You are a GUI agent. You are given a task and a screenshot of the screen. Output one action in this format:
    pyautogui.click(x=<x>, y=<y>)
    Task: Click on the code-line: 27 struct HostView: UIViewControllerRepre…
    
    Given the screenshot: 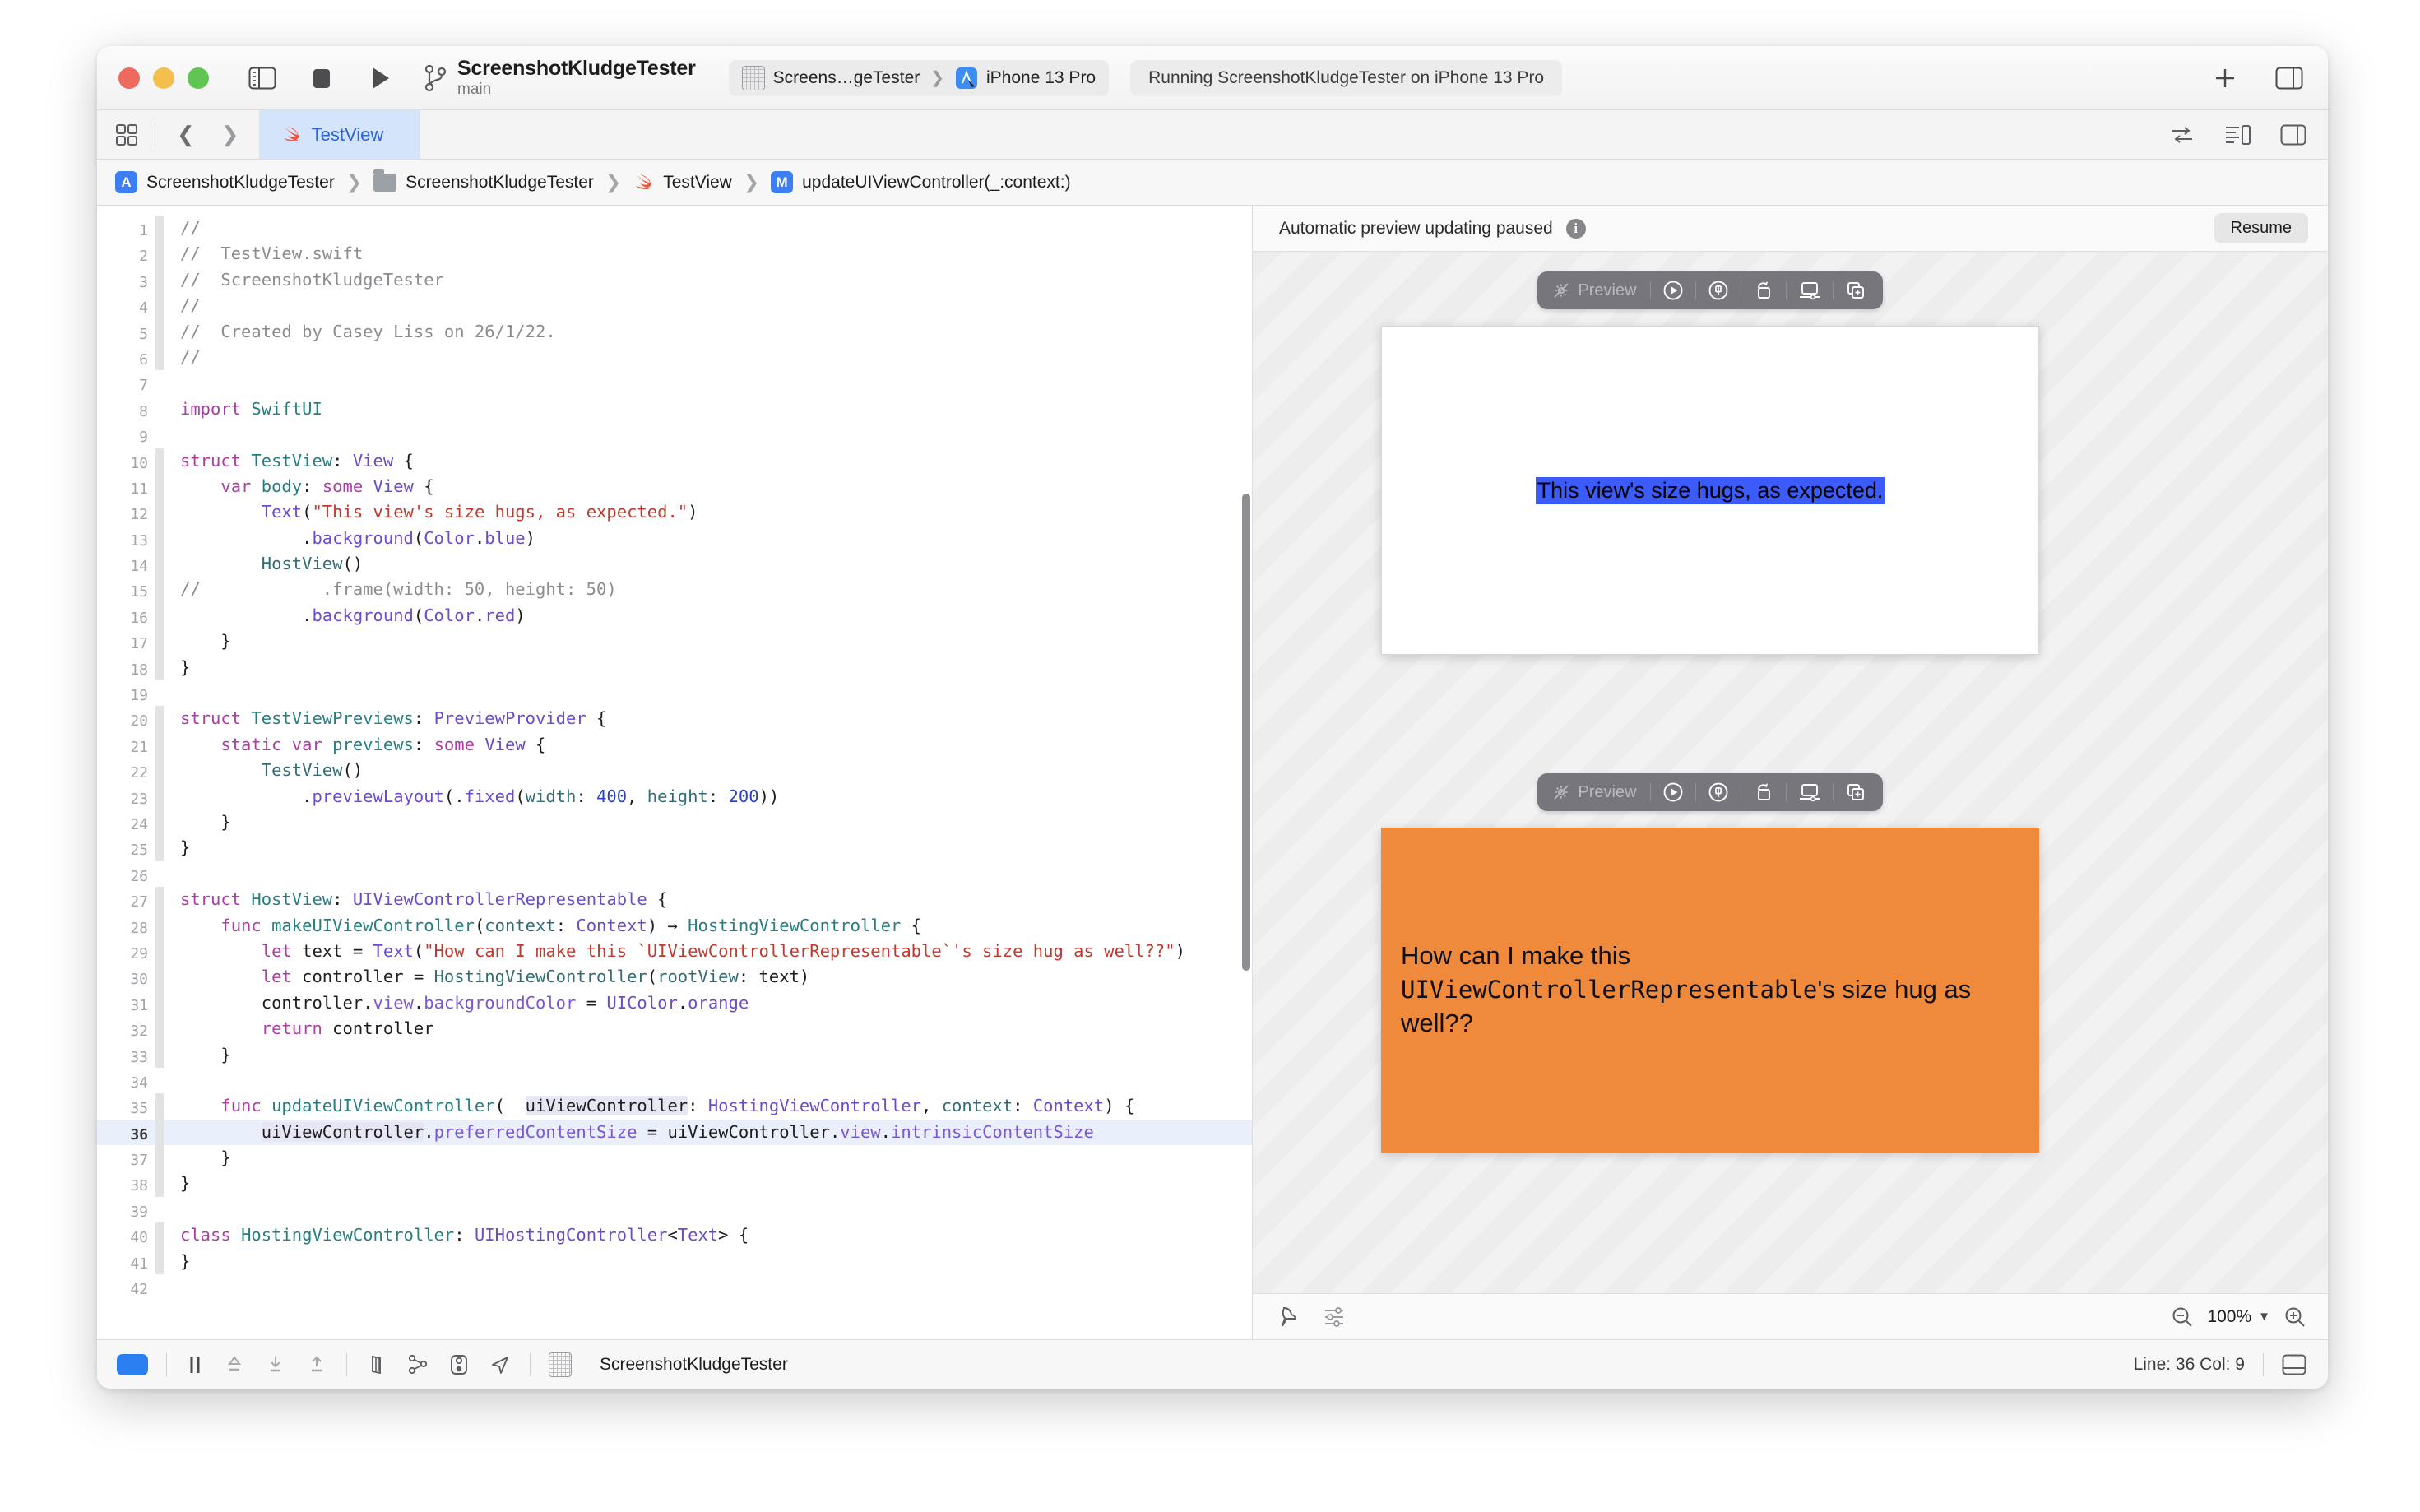 What is the action you would take?
    pyautogui.click(x=674, y=900)
    